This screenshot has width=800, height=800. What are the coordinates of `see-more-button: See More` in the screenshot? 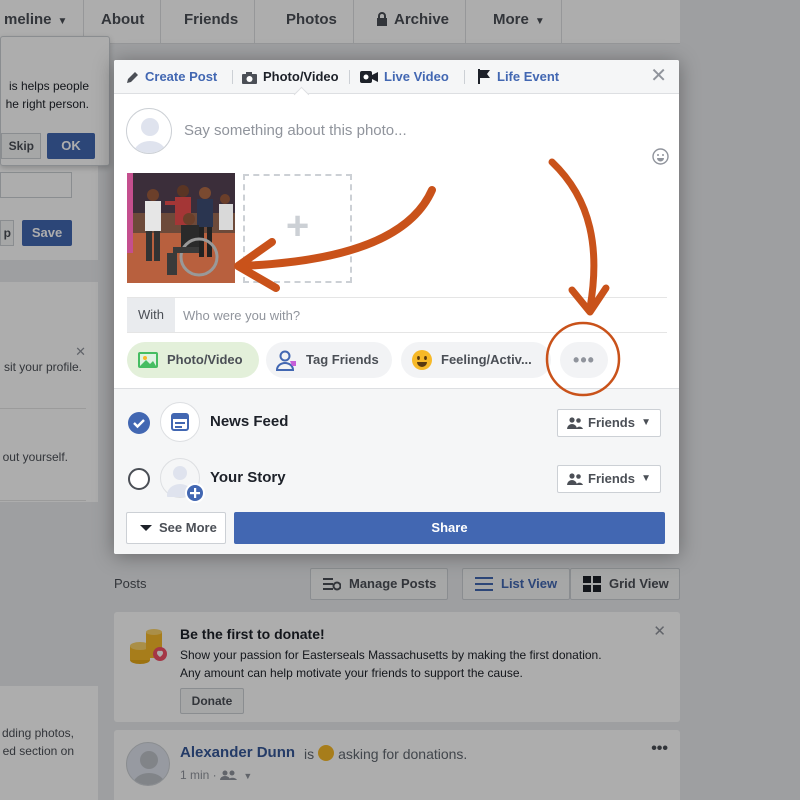 It's located at (176, 528).